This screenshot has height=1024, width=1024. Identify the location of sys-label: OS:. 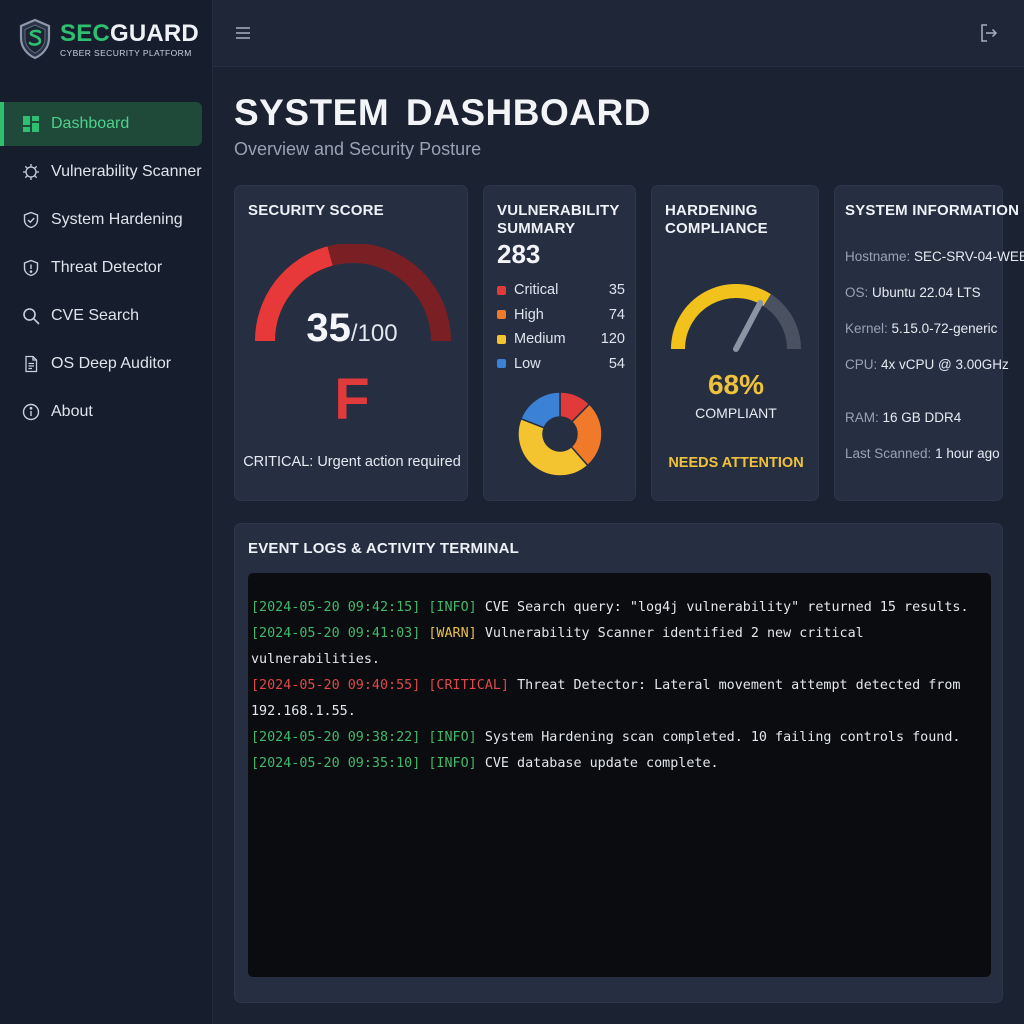
(857, 292).